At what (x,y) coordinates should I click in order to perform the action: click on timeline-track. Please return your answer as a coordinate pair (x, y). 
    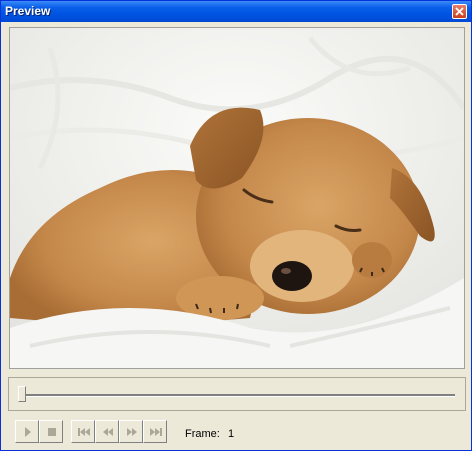
    Looking at the image, I should click on (237, 395).